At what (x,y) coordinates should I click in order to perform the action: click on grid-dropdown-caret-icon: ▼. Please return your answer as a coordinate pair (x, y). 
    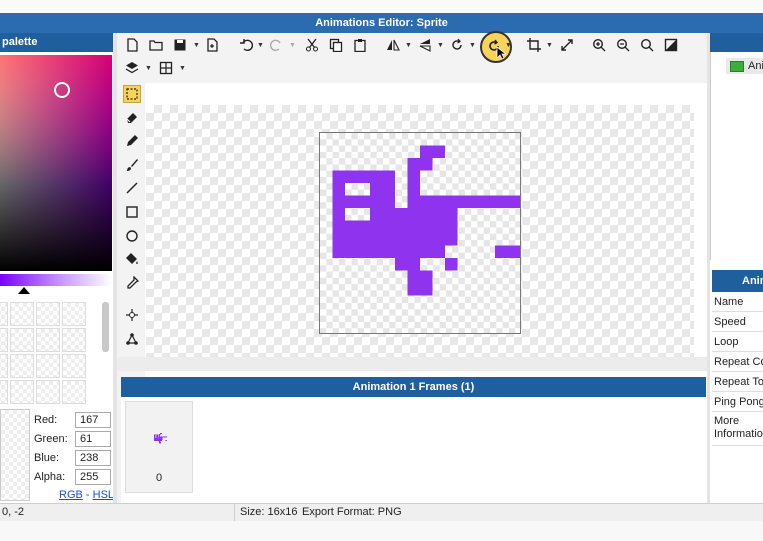
    Looking at the image, I should click on (182, 68).